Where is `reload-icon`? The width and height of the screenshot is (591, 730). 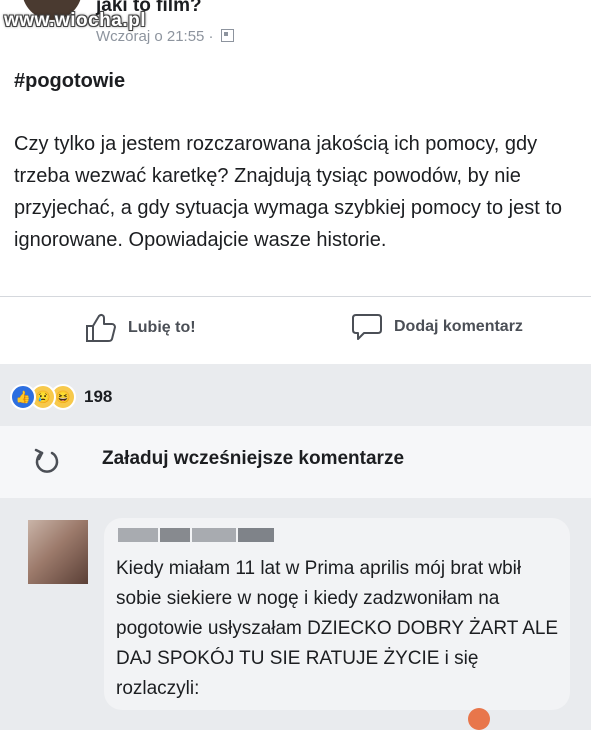
reload-icon is located at coordinates (46, 460).